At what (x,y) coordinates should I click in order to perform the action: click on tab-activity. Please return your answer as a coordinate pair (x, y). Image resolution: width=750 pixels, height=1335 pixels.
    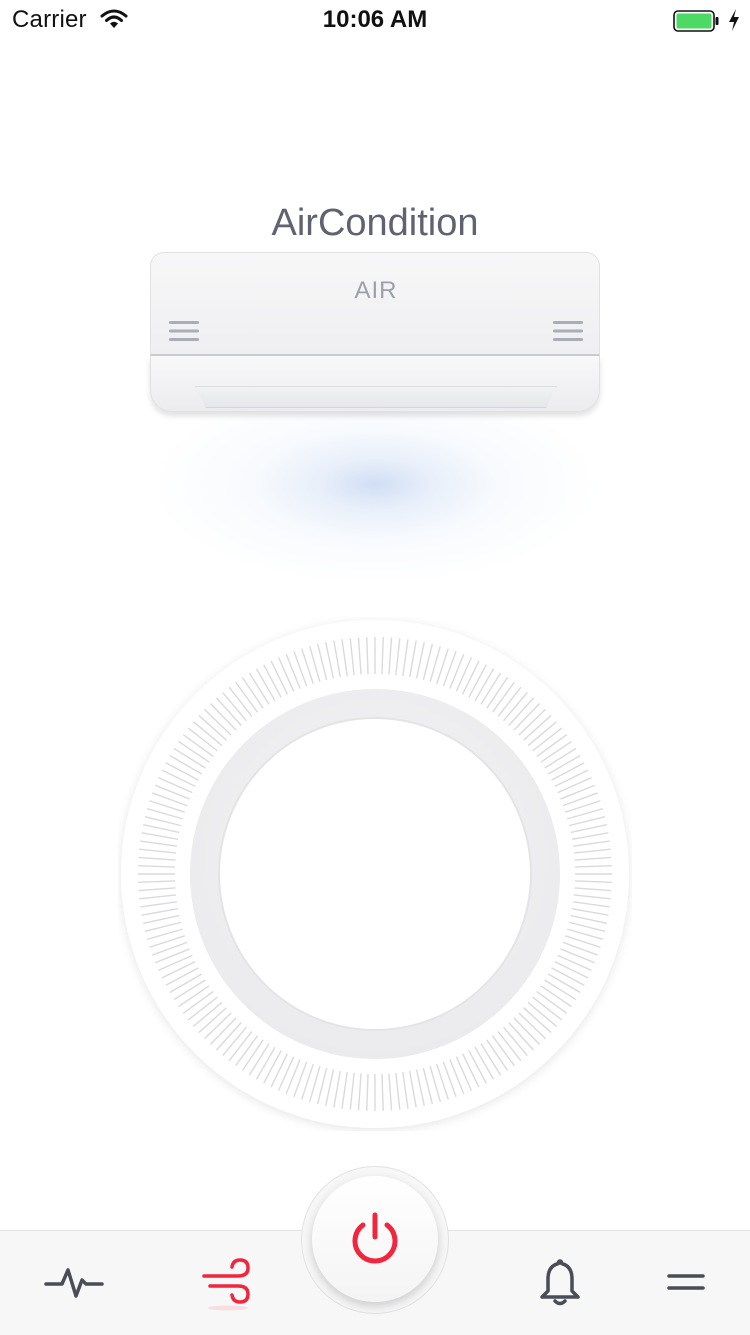
    Looking at the image, I should click on (74, 1282).